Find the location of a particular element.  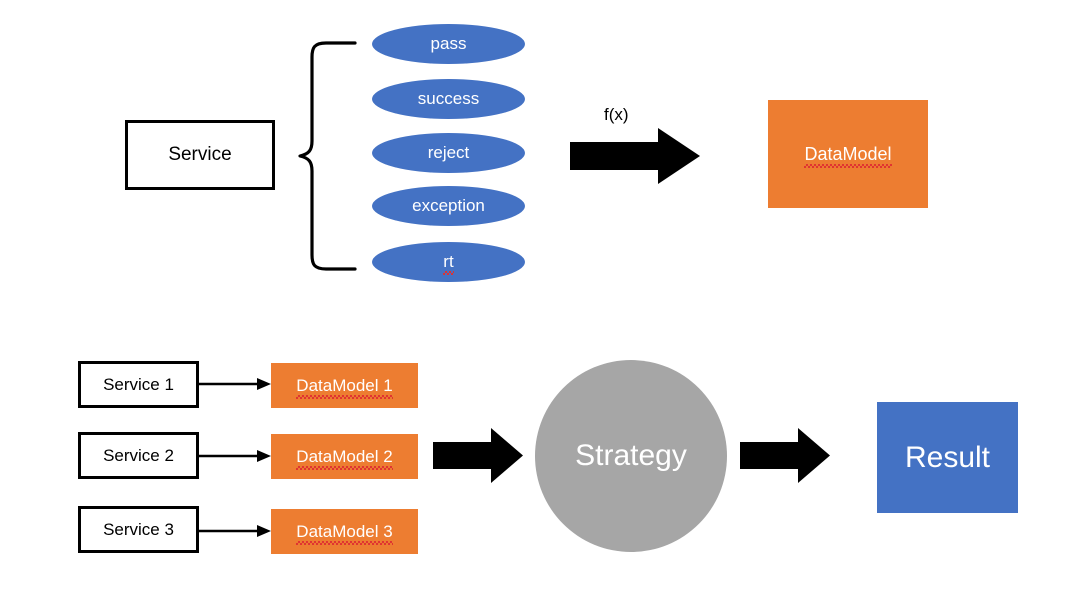

metric-ellipse-exception: exception is located at coordinates (448, 206).